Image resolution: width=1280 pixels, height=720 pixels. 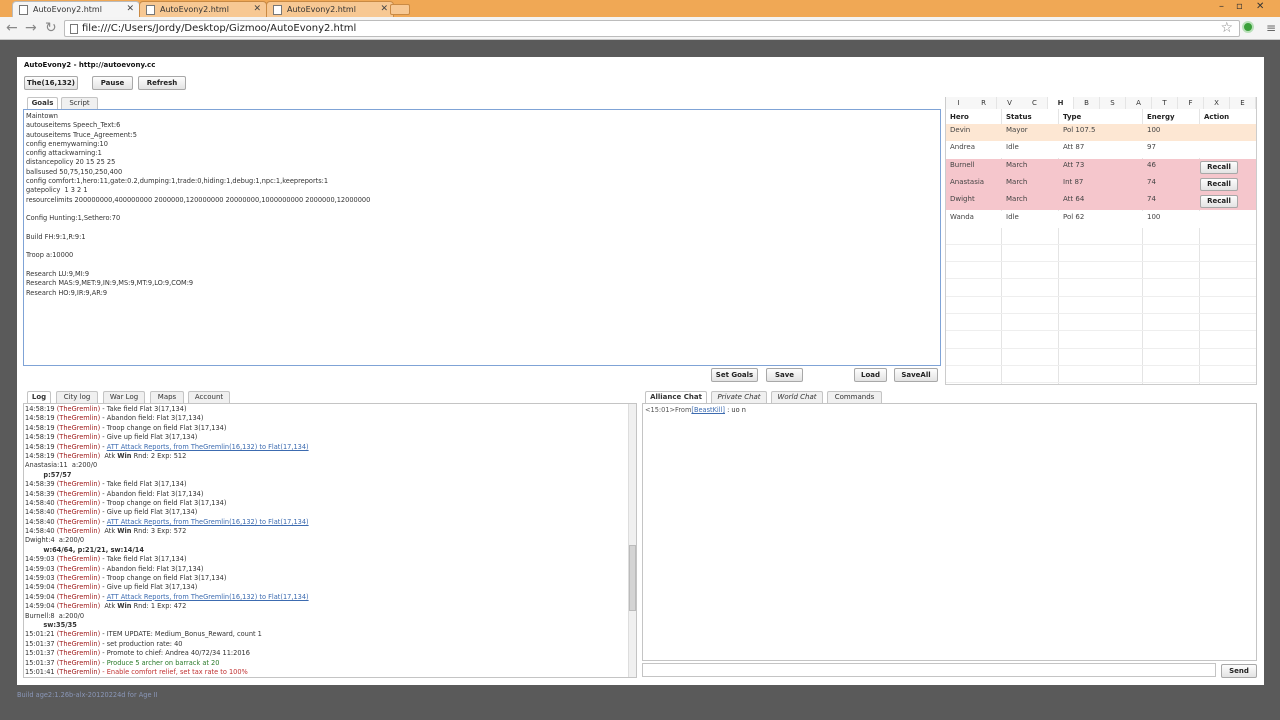 I want to click on hero-row: Andrea Idle Att 87 97, so click(x=1101, y=150).